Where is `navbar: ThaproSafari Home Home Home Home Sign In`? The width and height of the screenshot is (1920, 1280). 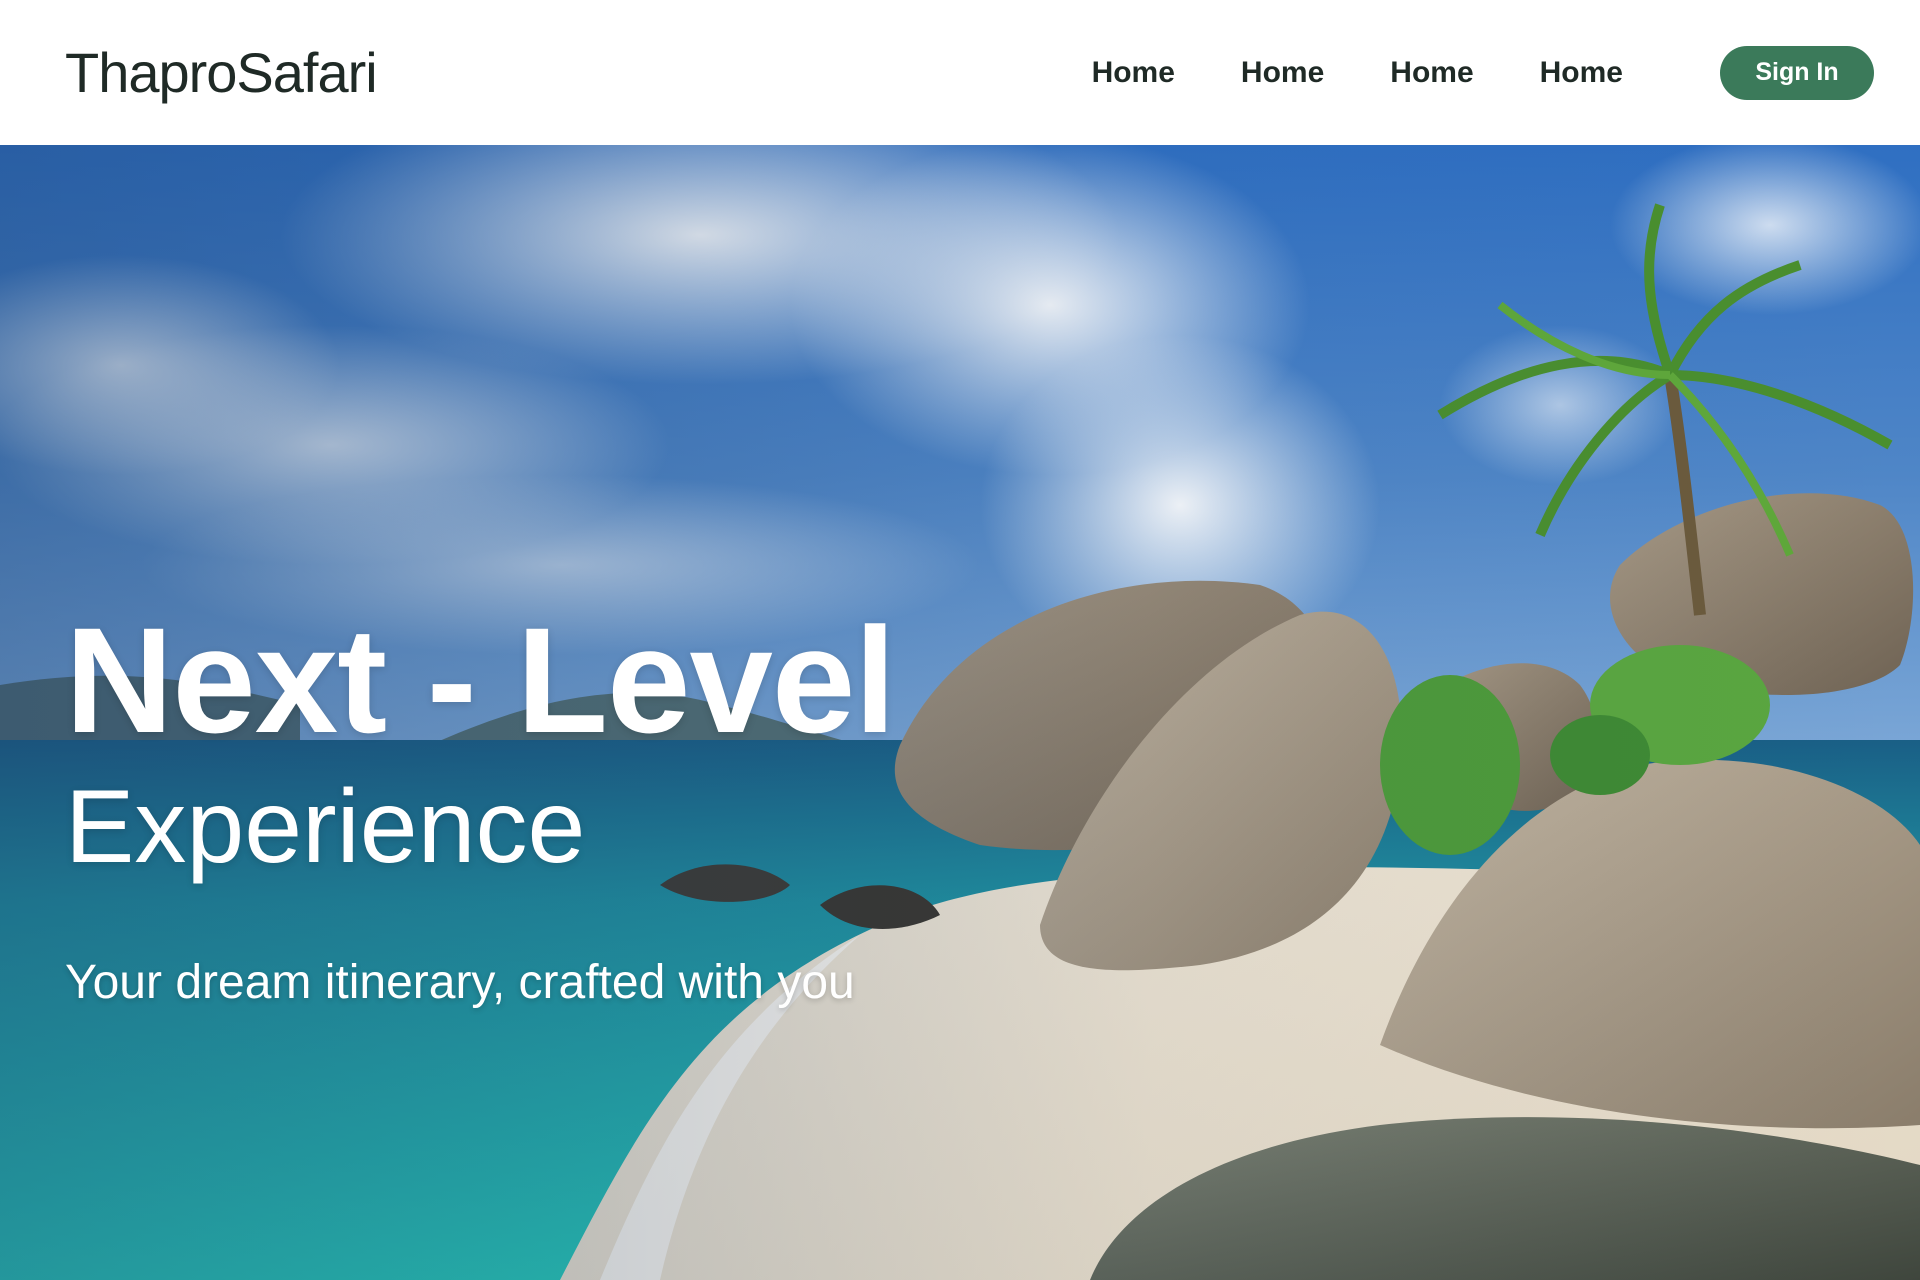
navbar: ThaproSafari Home Home Home Home Sign In is located at coordinates (960, 72).